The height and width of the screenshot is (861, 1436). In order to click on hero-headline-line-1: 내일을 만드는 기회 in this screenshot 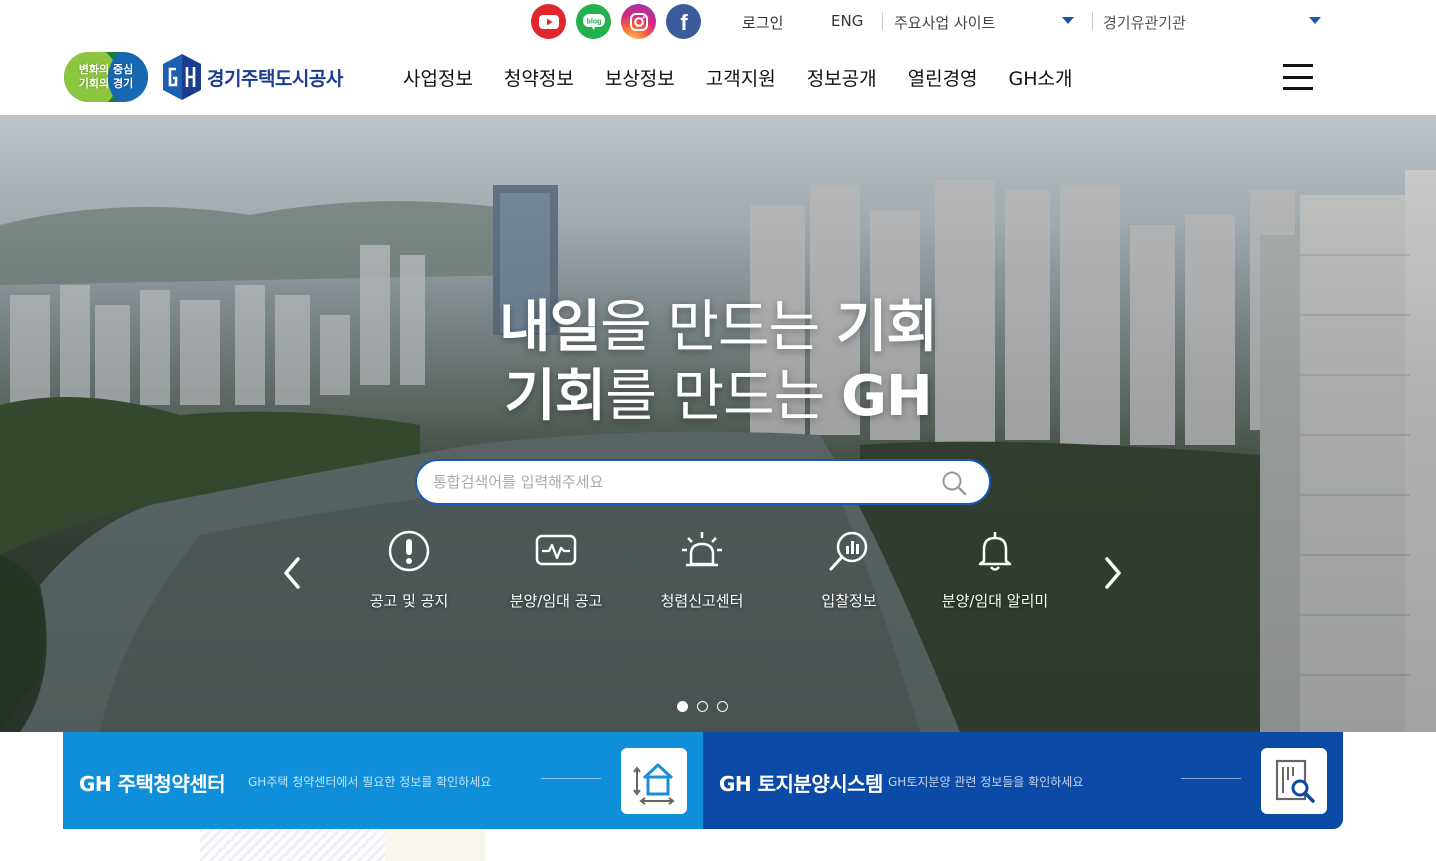, I will do `click(718, 328)`.